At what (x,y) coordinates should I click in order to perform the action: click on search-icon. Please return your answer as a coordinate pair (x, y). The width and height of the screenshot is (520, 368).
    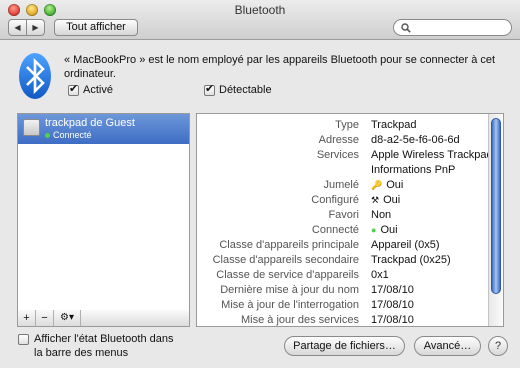
    Looking at the image, I should click on (406, 28).